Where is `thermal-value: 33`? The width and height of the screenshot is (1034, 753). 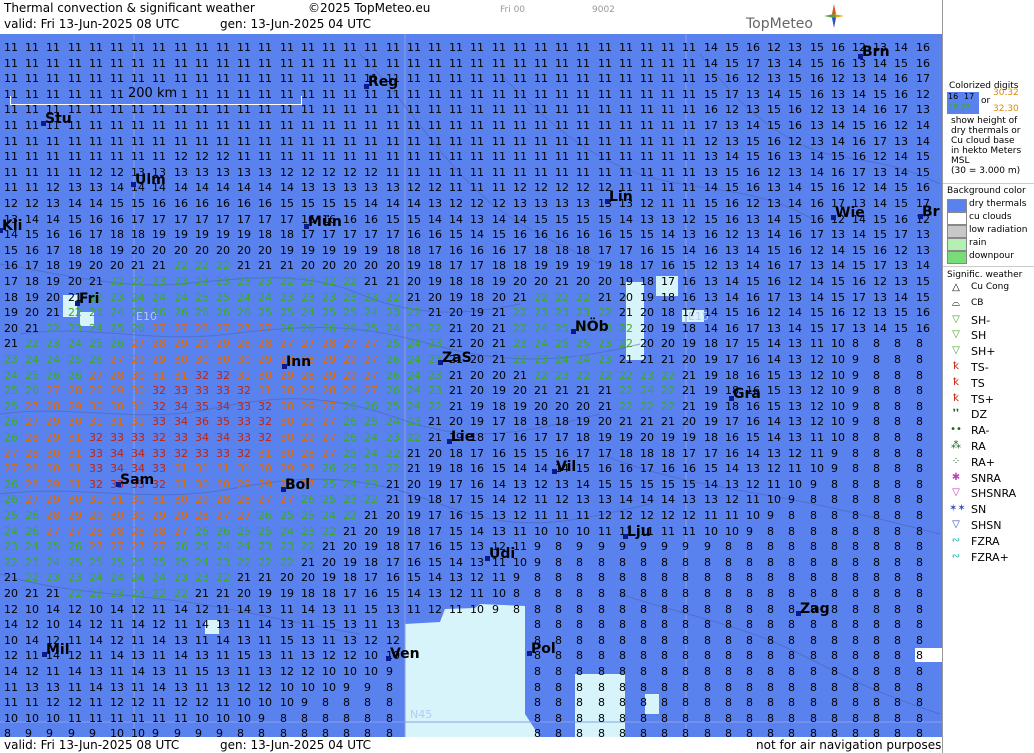 thermal-value: 33 is located at coordinates (96, 468).